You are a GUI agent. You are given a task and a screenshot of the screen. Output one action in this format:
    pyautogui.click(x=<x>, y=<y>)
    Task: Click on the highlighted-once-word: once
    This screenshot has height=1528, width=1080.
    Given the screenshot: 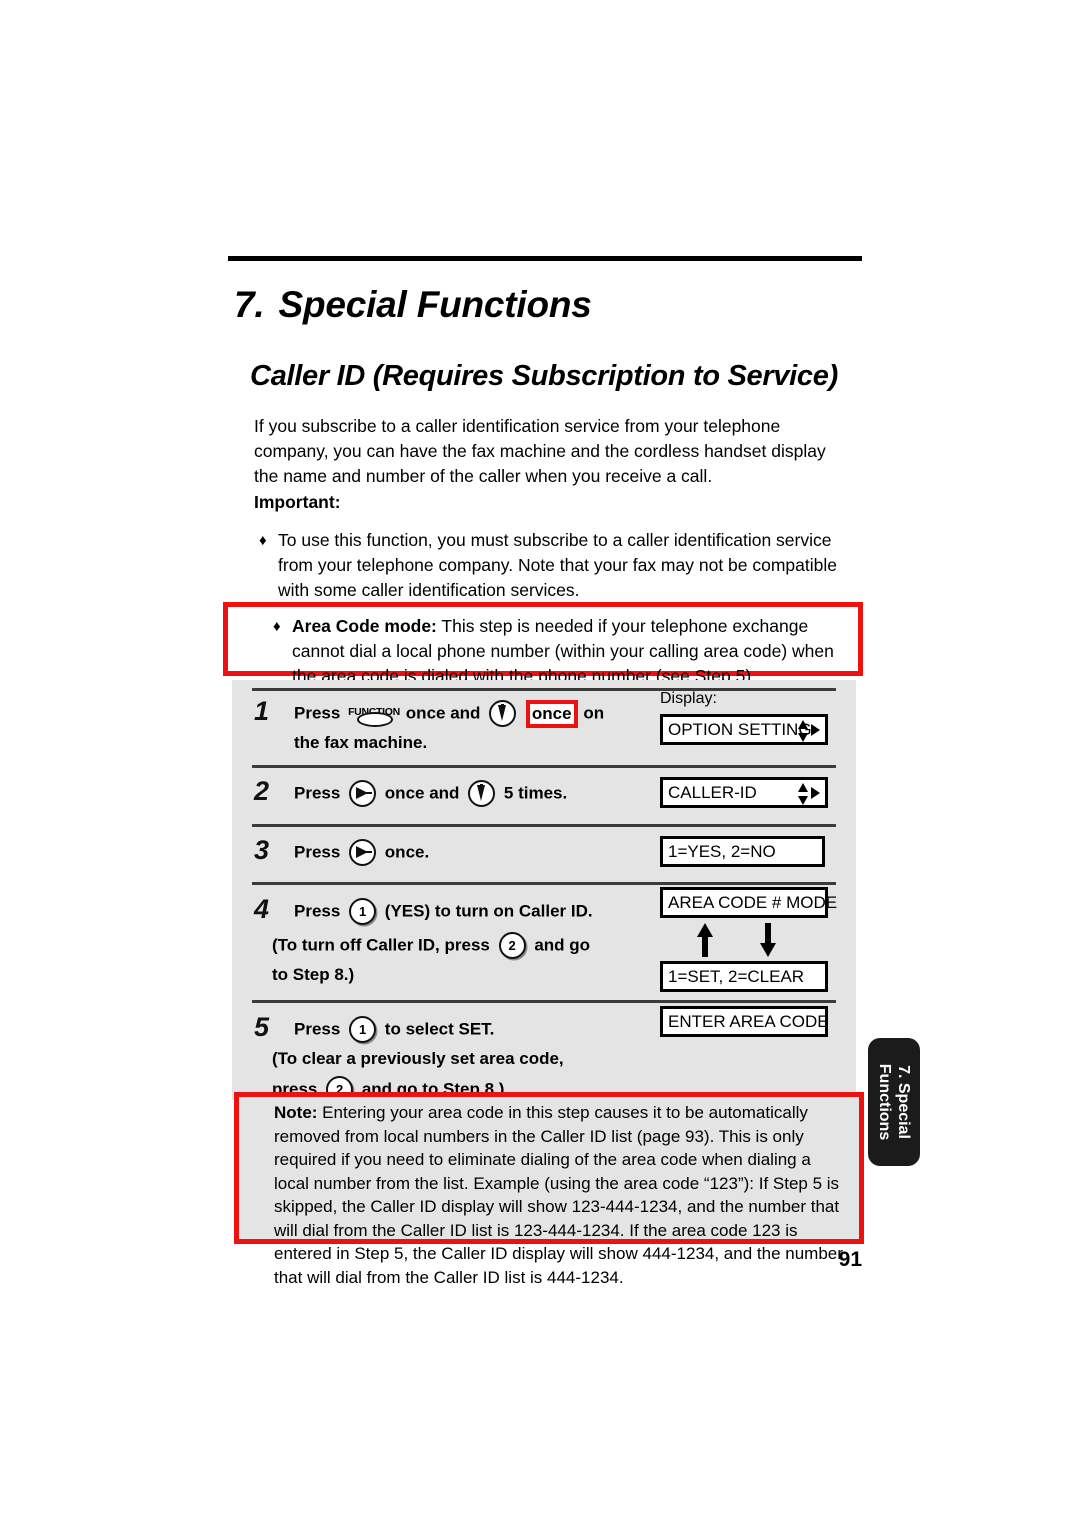 What is the action you would take?
    pyautogui.click(x=551, y=713)
    